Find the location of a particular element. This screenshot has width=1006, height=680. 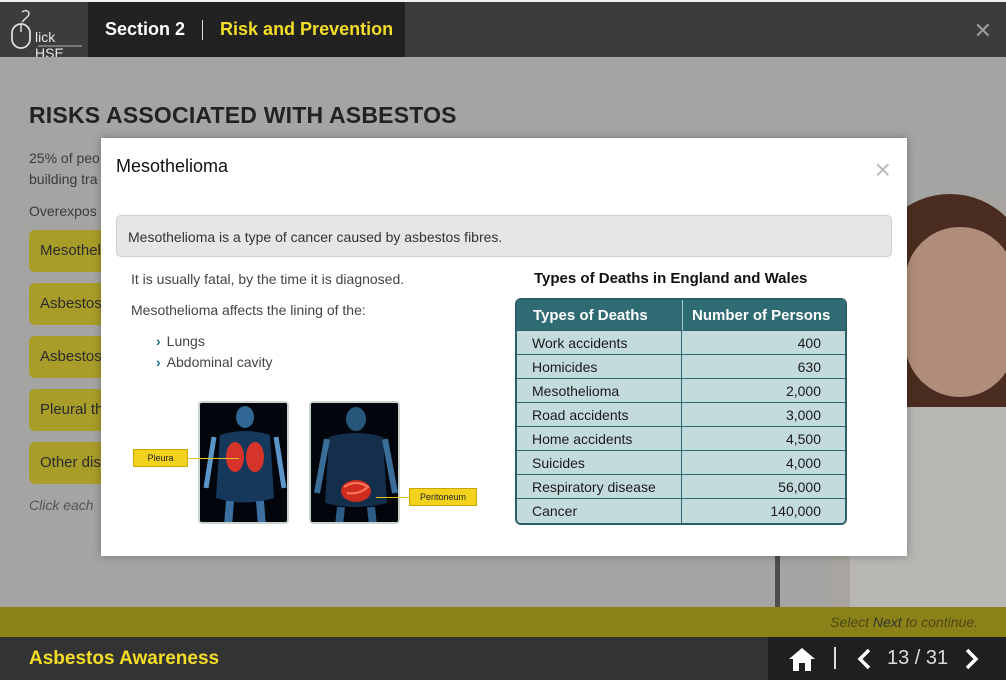

table-row: Home accidents 4,500 is located at coordinates (681, 439).